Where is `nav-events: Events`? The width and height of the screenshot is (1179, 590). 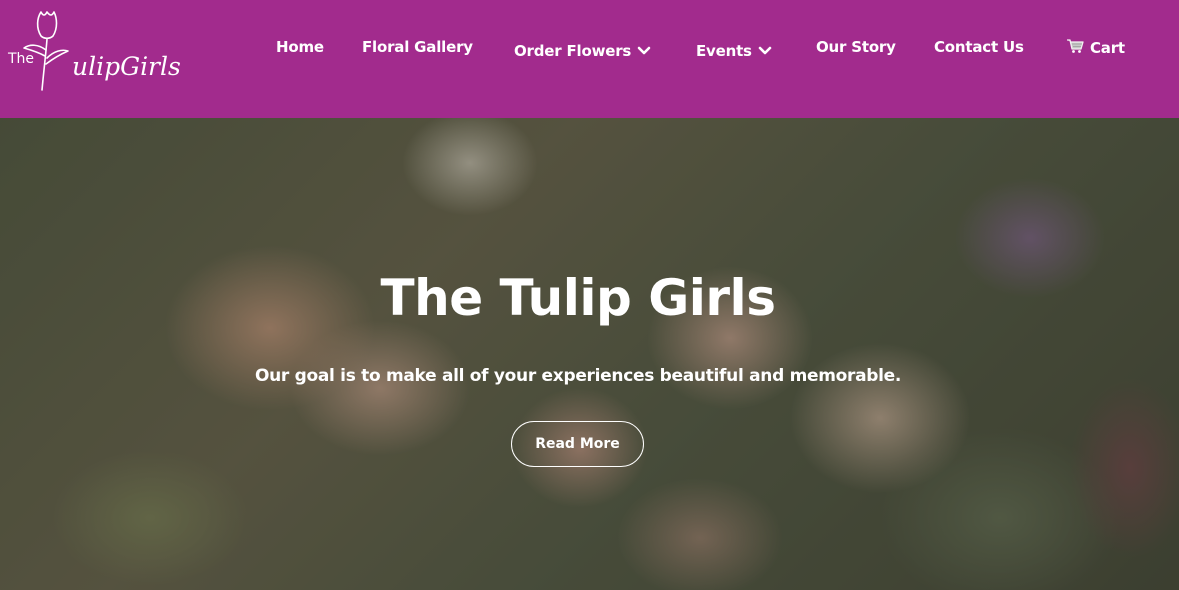
nav-events: Events is located at coordinates (734, 51).